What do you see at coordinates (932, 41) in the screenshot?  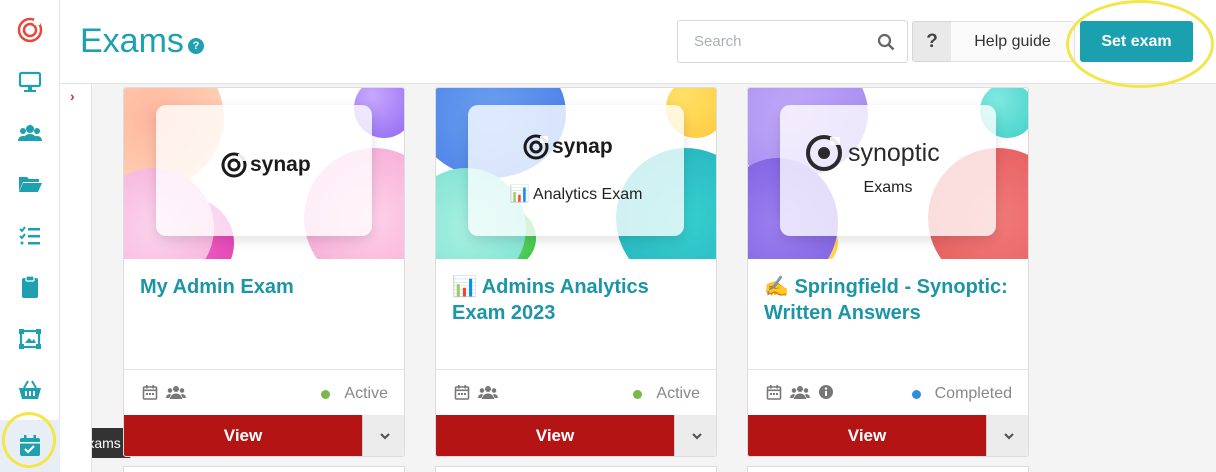 I see `help-question-button: ?` at bounding box center [932, 41].